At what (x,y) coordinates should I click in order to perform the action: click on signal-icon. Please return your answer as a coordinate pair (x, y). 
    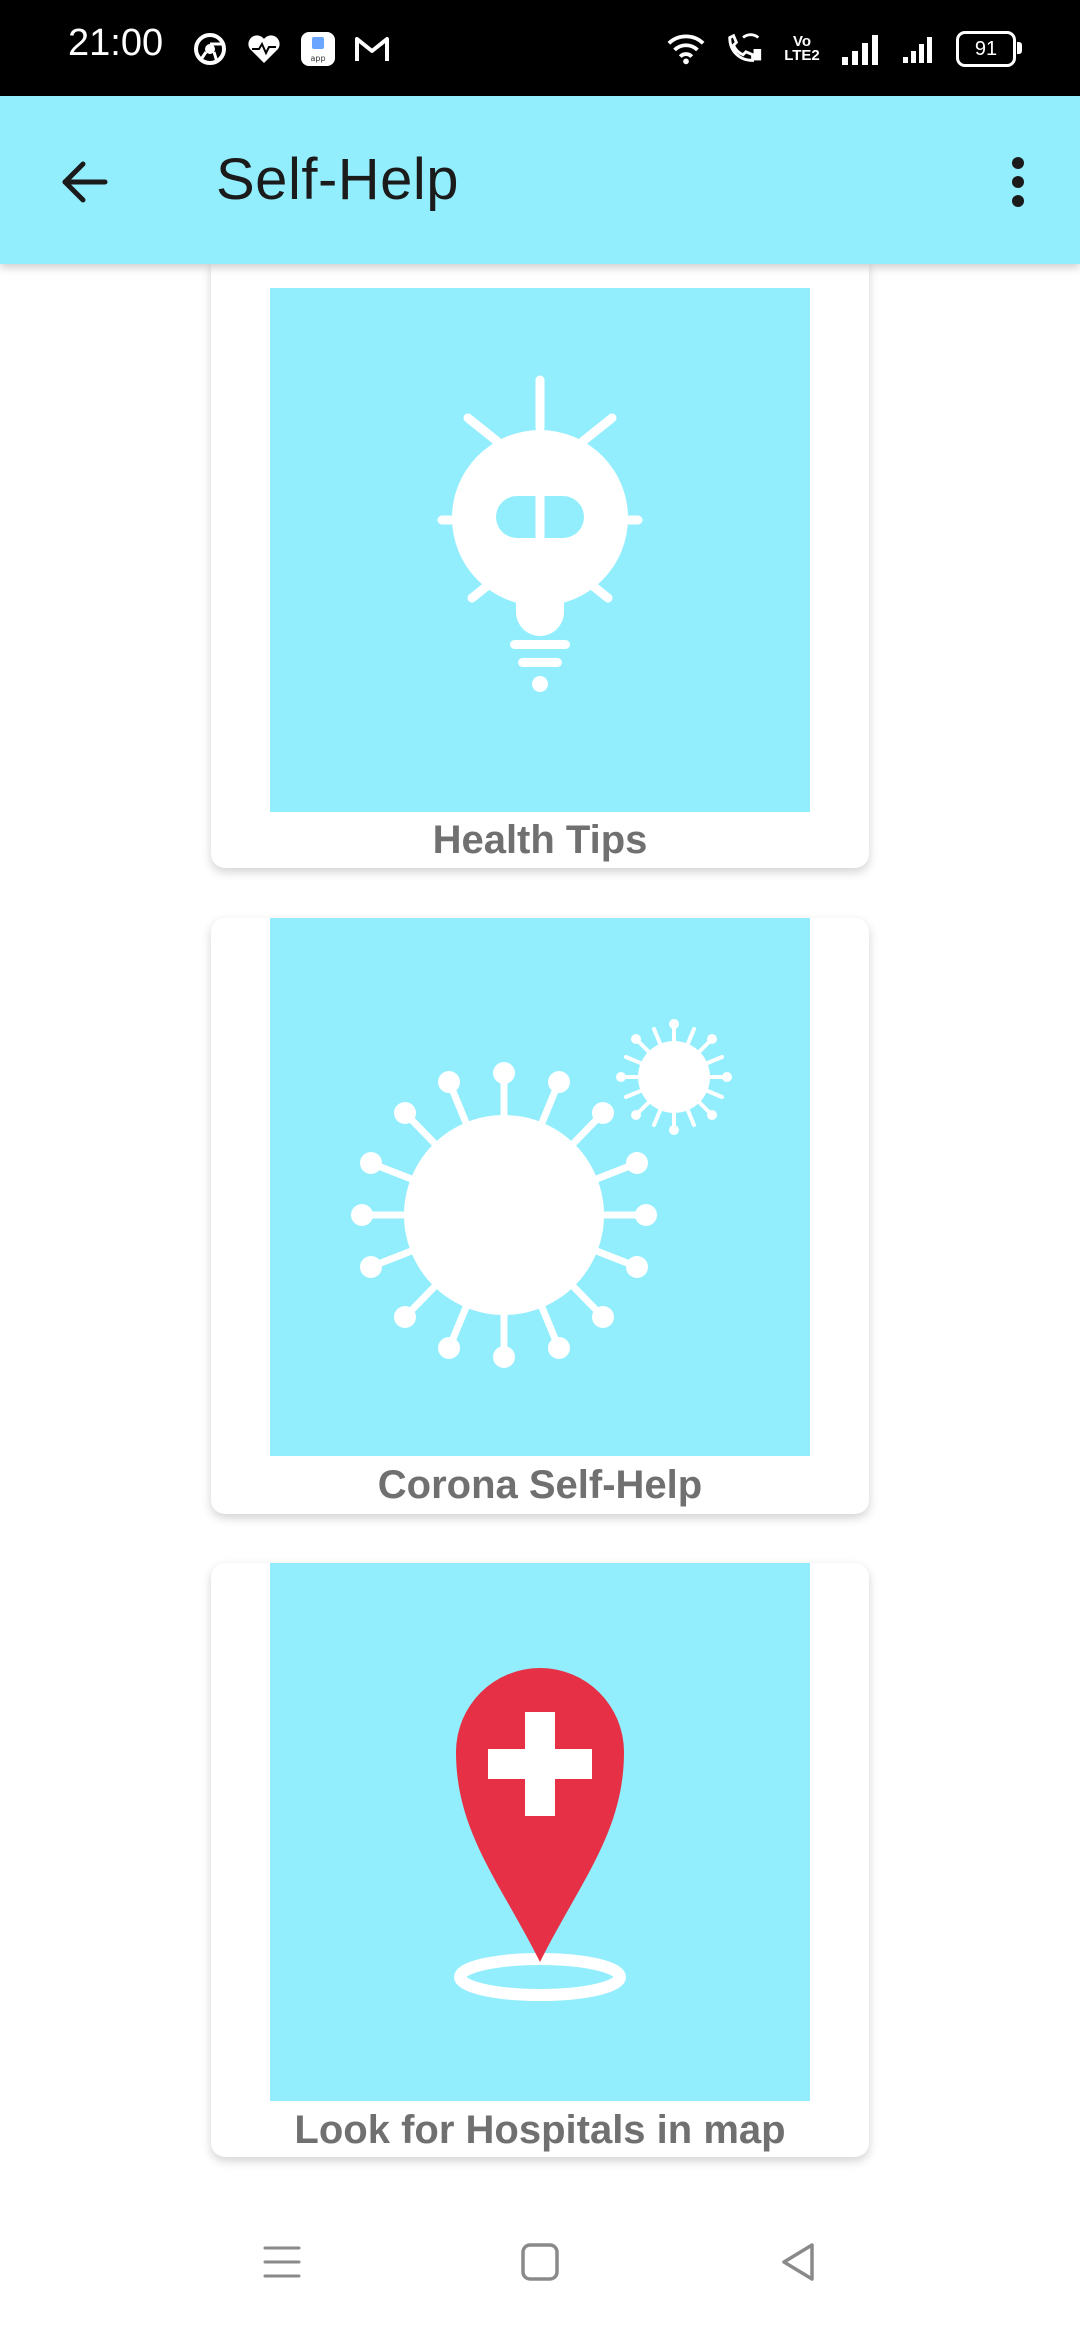
    Looking at the image, I should click on (860, 49).